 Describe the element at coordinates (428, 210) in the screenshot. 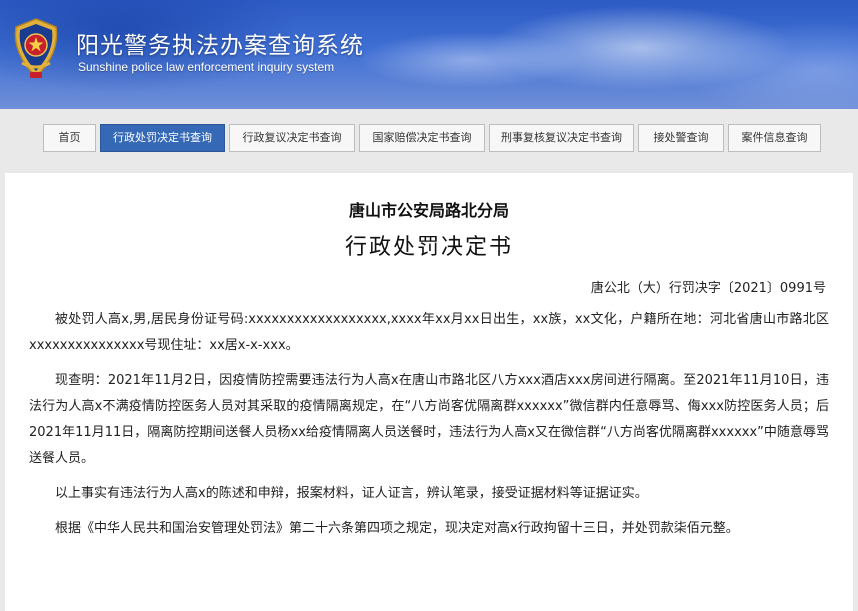

I see `issuing-office: 唐山市公安局路北分局` at that location.